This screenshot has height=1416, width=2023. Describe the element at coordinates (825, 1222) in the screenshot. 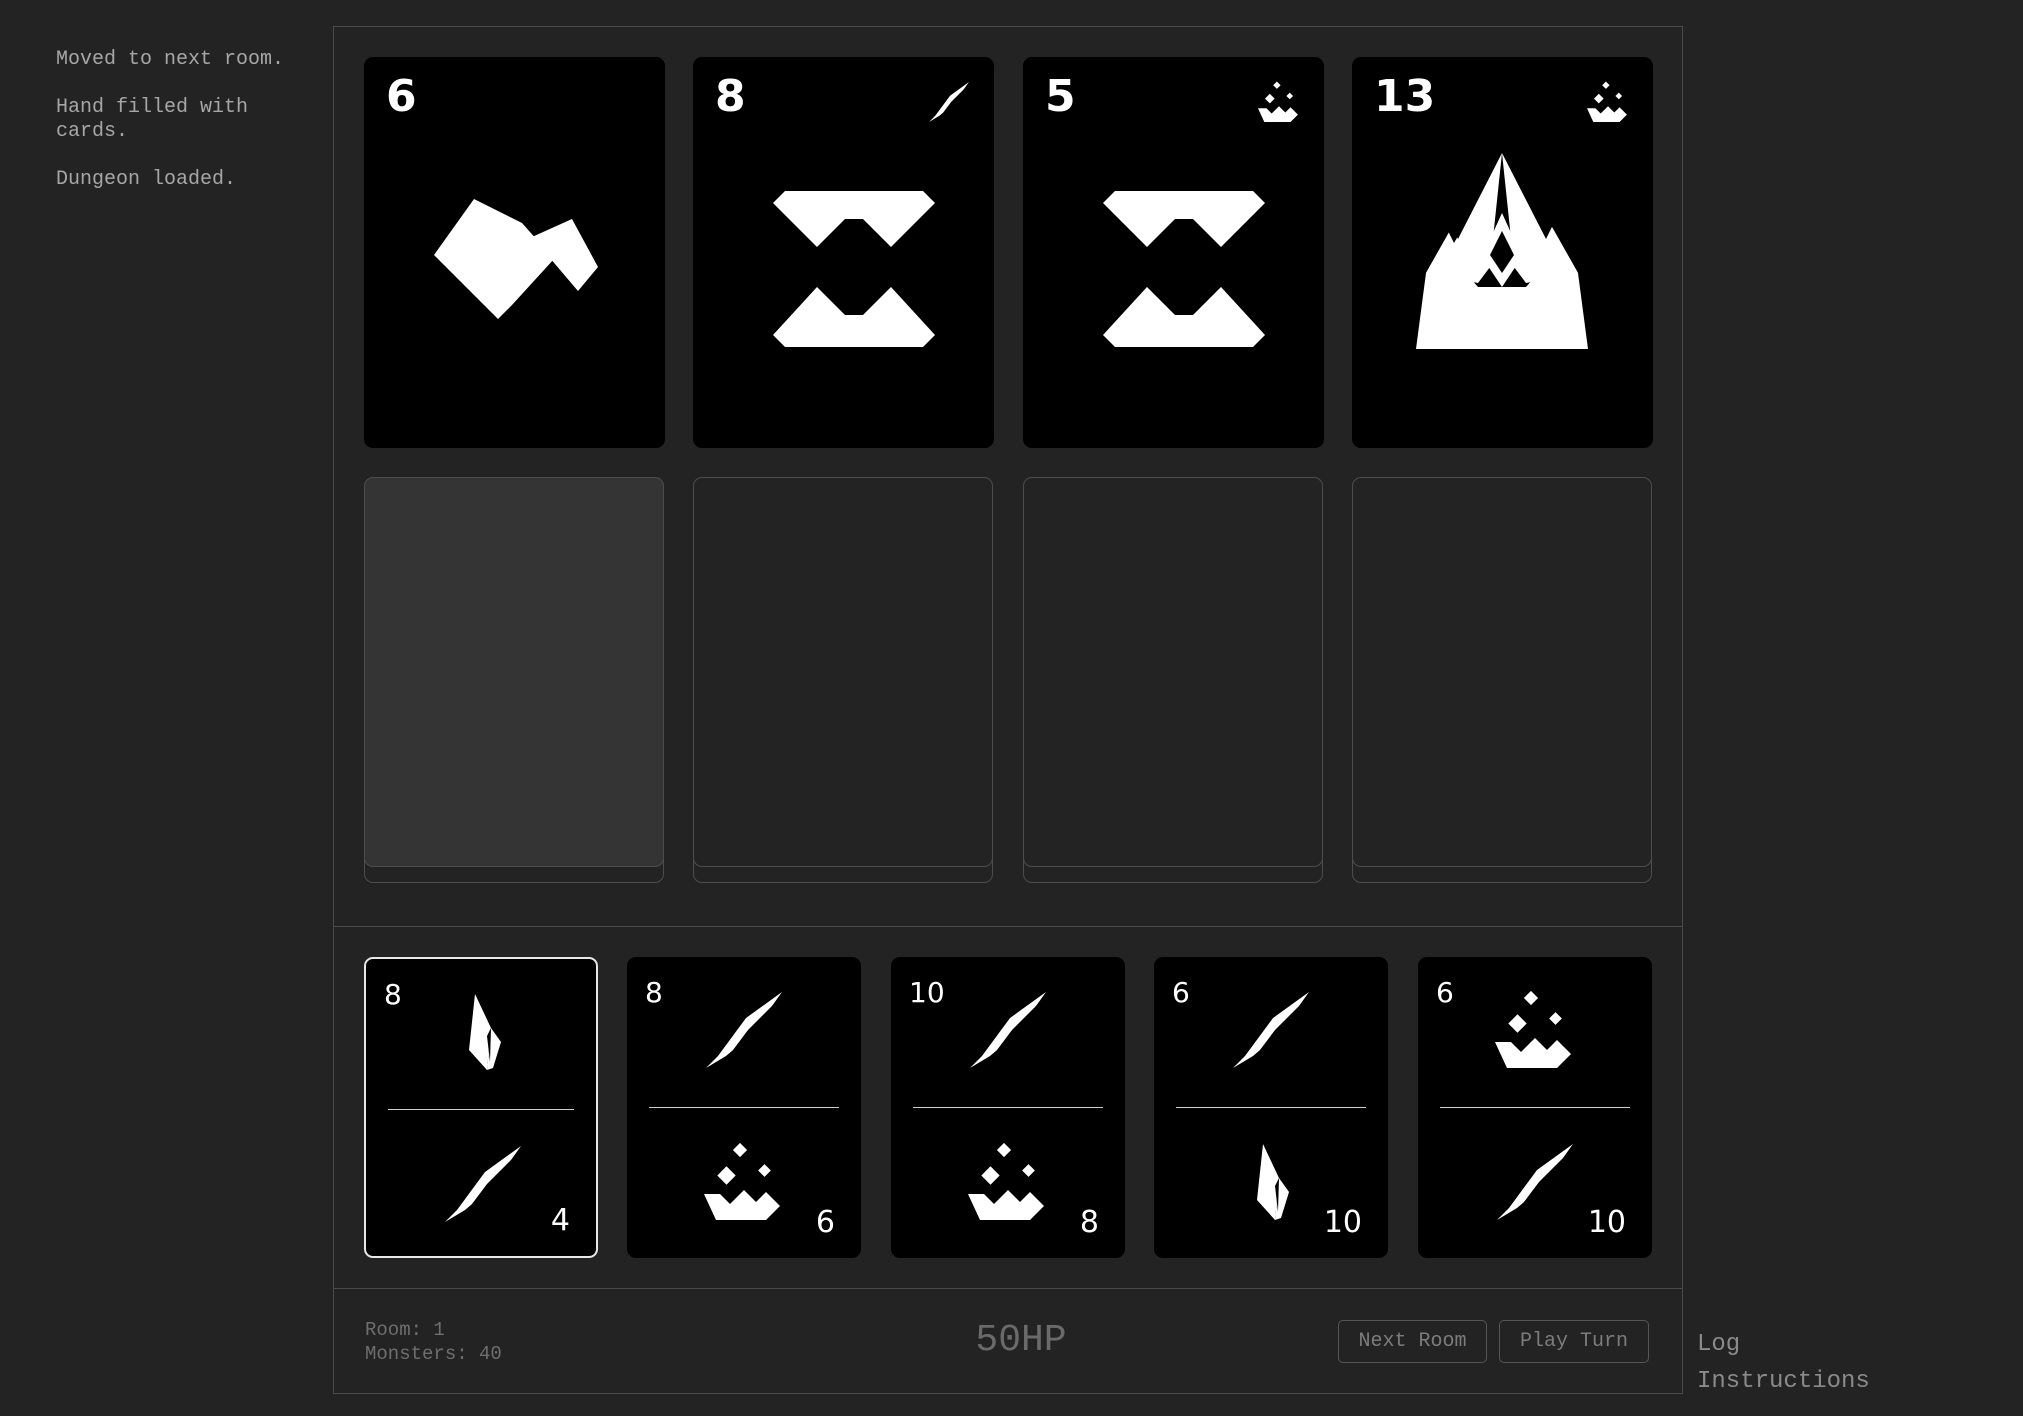

I see `card-bottom-value: 6` at that location.